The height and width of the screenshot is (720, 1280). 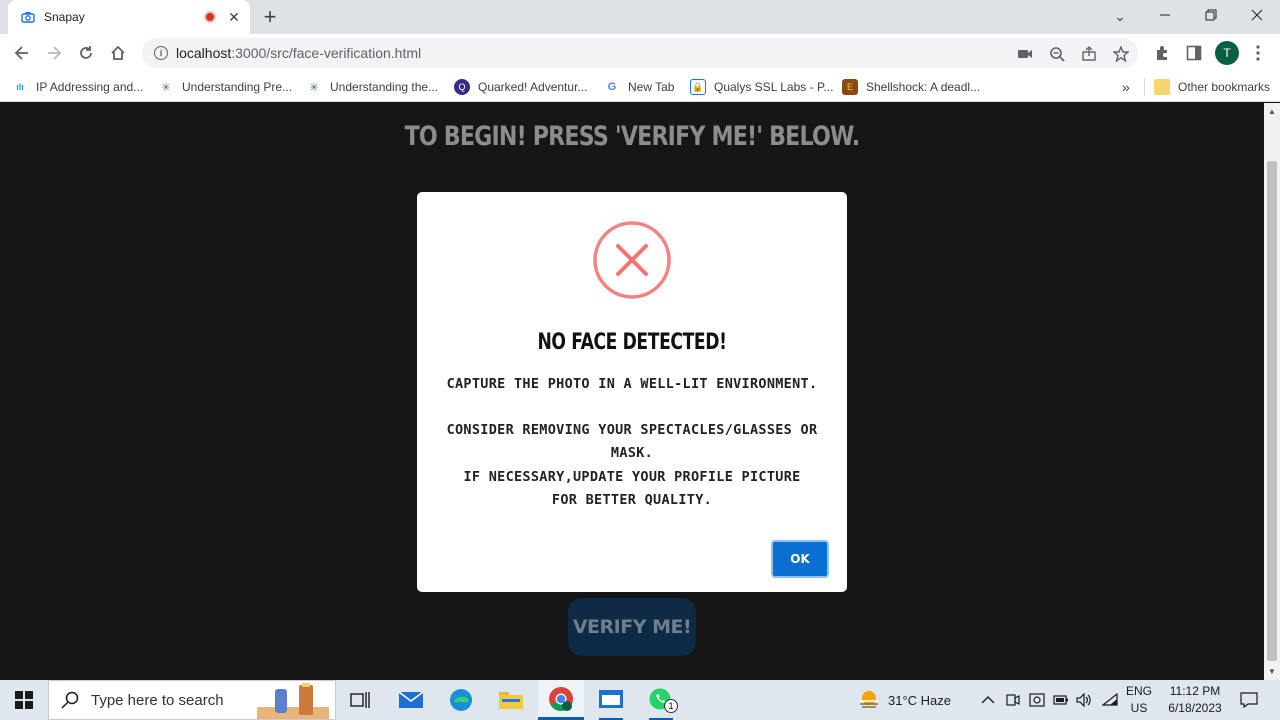 I want to click on page-scrollbar: ▲ ▼, so click(x=1272, y=391).